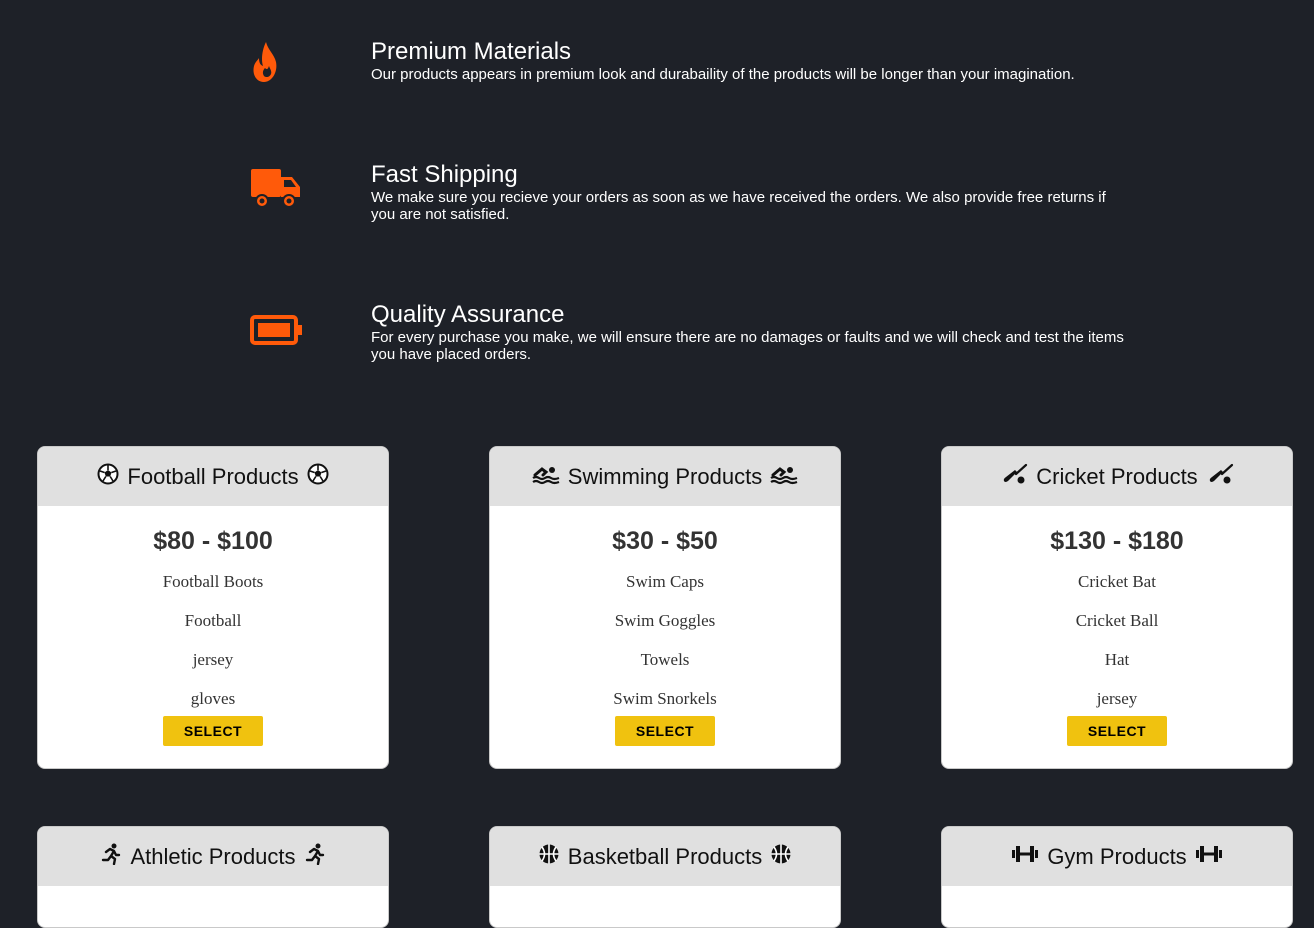  What do you see at coordinates (213, 659) in the screenshot?
I see `list-item: jersey` at bounding box center [213, 659].